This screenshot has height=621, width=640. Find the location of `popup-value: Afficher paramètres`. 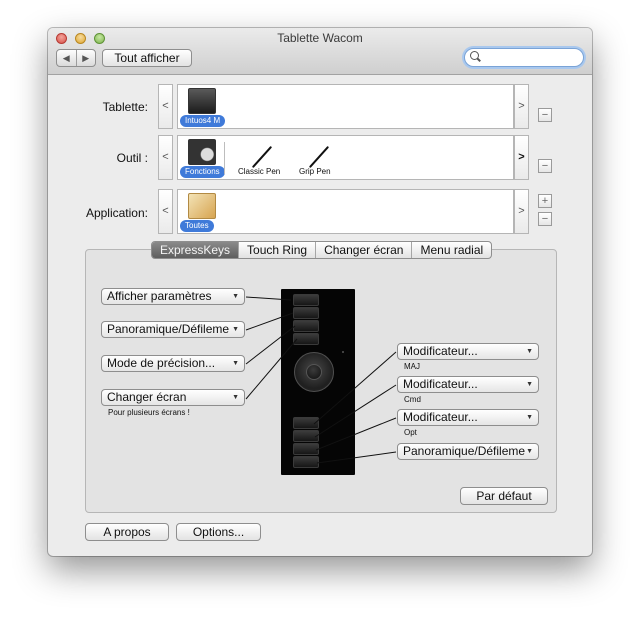

popup-value: Afficher paramètres is located at coordinates (159, 296).